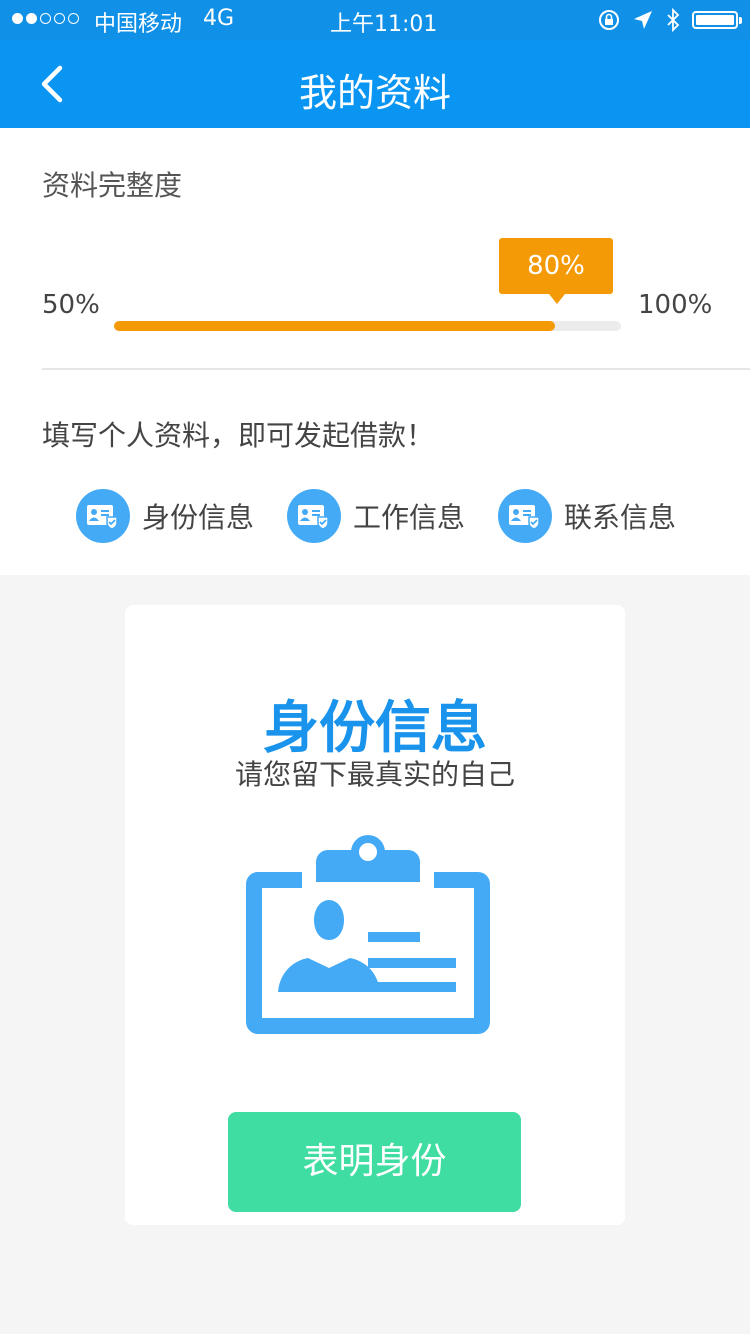 The height and width of the screenshot is (1334, 750). I want to click on status-time: 上午11:01, so click(384, 24).